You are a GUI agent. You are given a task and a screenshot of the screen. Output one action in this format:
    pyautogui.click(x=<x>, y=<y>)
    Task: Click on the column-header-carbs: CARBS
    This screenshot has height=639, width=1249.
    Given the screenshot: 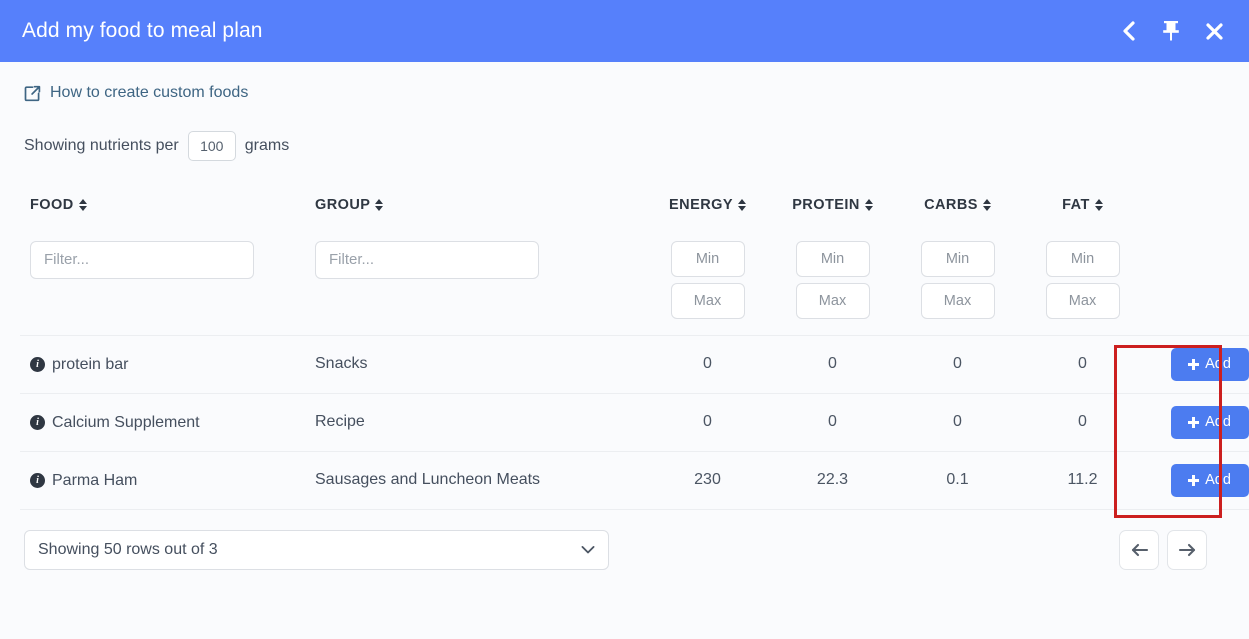 What is the action you would take?
    pyautogui.click(x=957, y=212)
    